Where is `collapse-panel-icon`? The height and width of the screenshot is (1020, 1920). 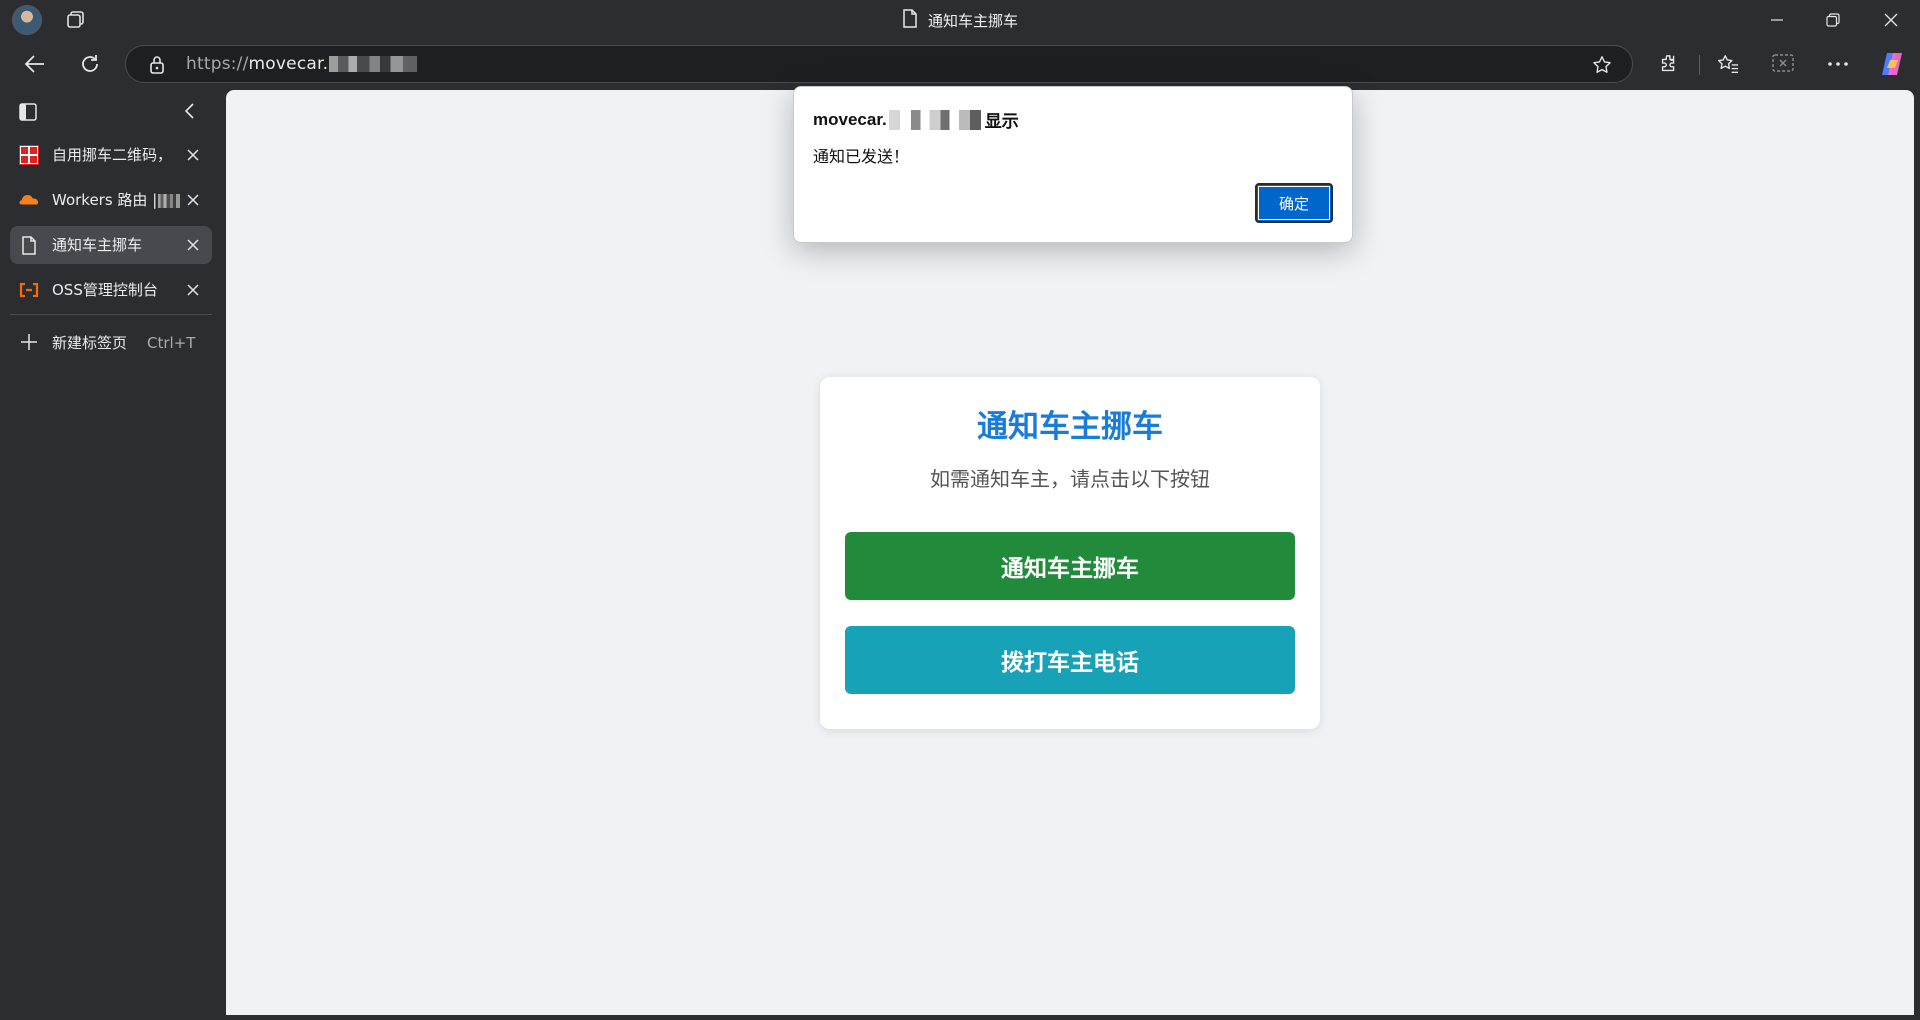
collapse-panel-icon is located at coordinates (191, 112).